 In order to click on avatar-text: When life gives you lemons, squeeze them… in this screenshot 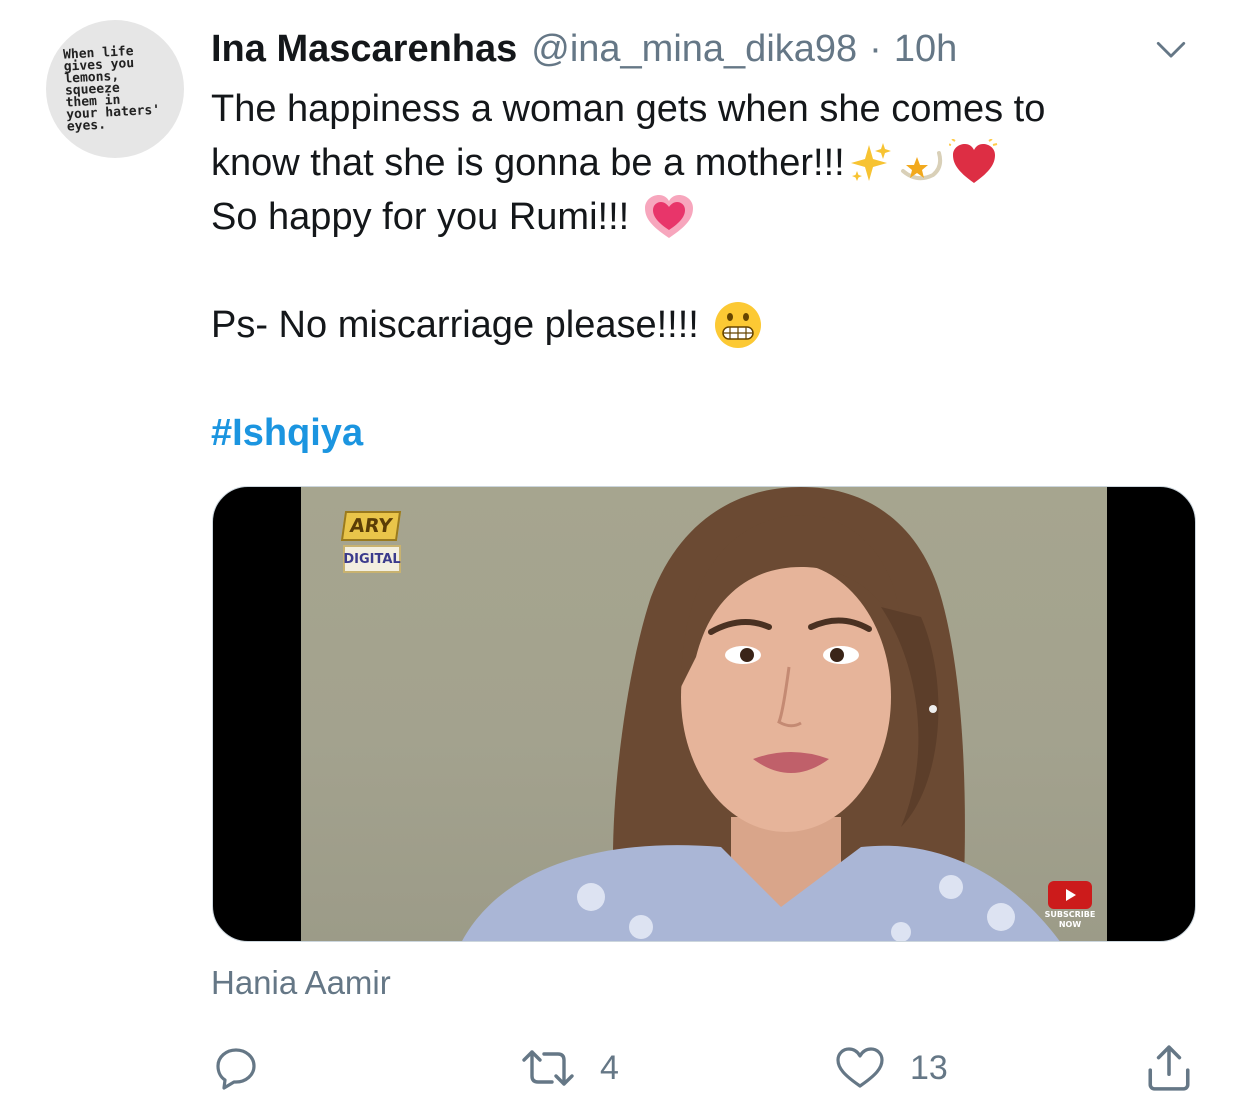, I will do `click(111, 89)`.